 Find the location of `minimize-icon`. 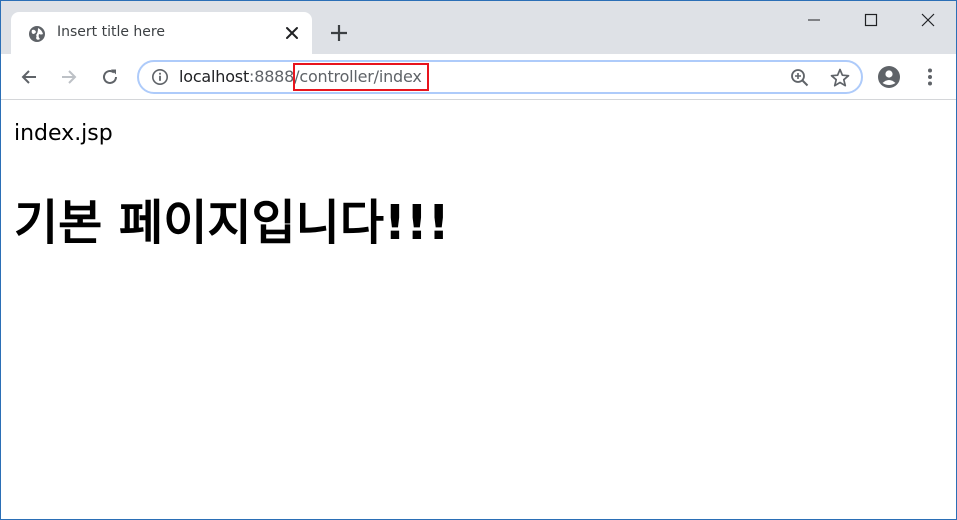

minimize-icon is located at coordinates (813, 20).